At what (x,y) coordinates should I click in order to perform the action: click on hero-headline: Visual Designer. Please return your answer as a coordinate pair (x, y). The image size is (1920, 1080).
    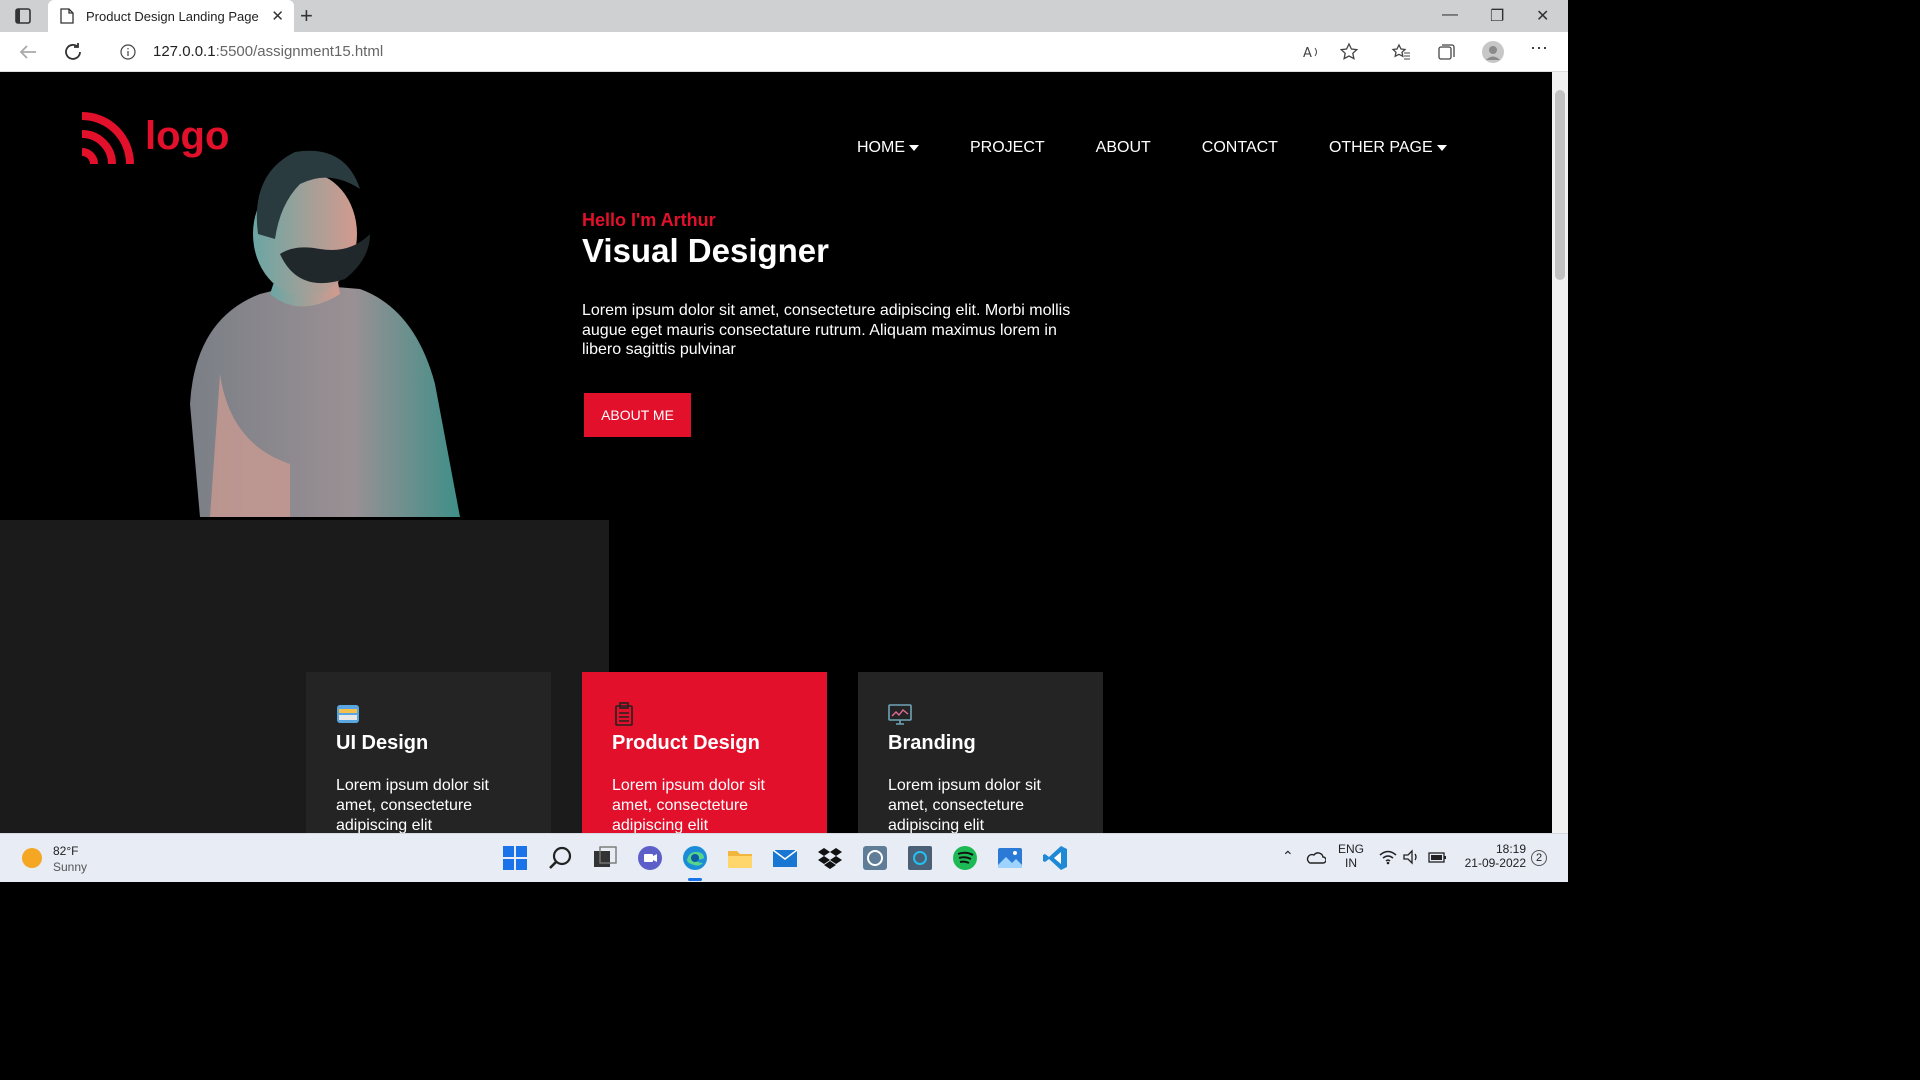
    Looking at the image, I should click on (706, 250).